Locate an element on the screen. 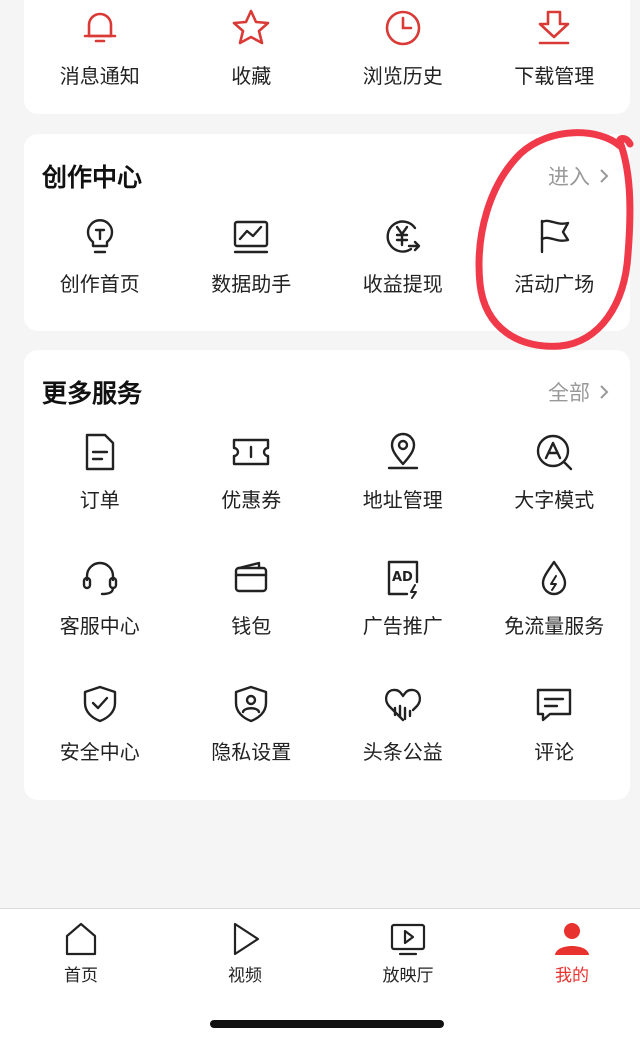  svg-text: AD is located at coordinates (402, 577).